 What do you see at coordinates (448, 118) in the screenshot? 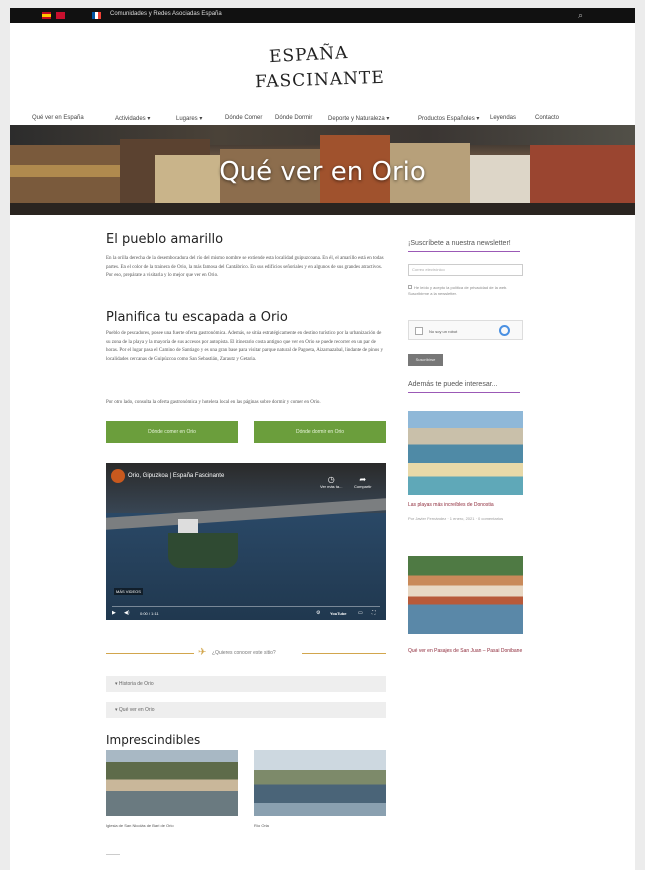
I see `nav-item-productos: Productos Españoles ▾` at bounding box center [448, 118].